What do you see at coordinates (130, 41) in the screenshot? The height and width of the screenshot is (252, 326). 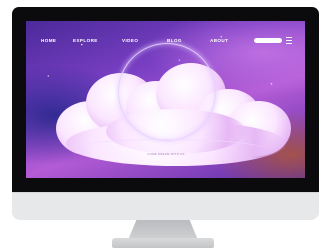 I see `nav-video: VIDEO` at bounding box center [130, 41].